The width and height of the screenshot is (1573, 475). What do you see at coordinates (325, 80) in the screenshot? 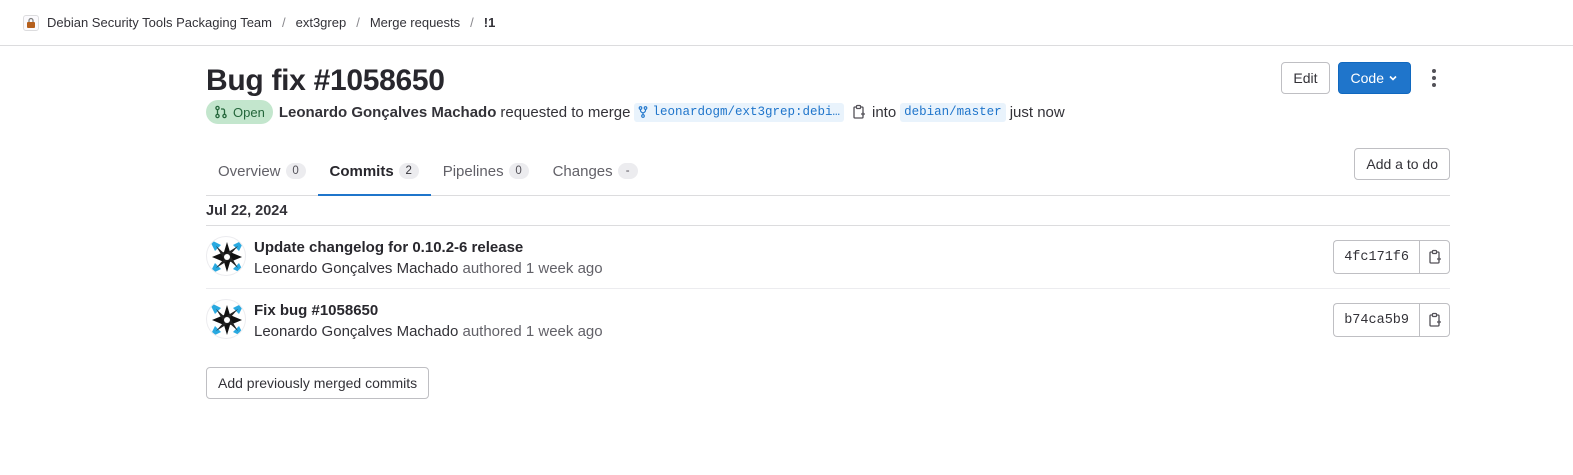
I see `page-title: Bug fix #1058650` at bounding box center [325, 80].